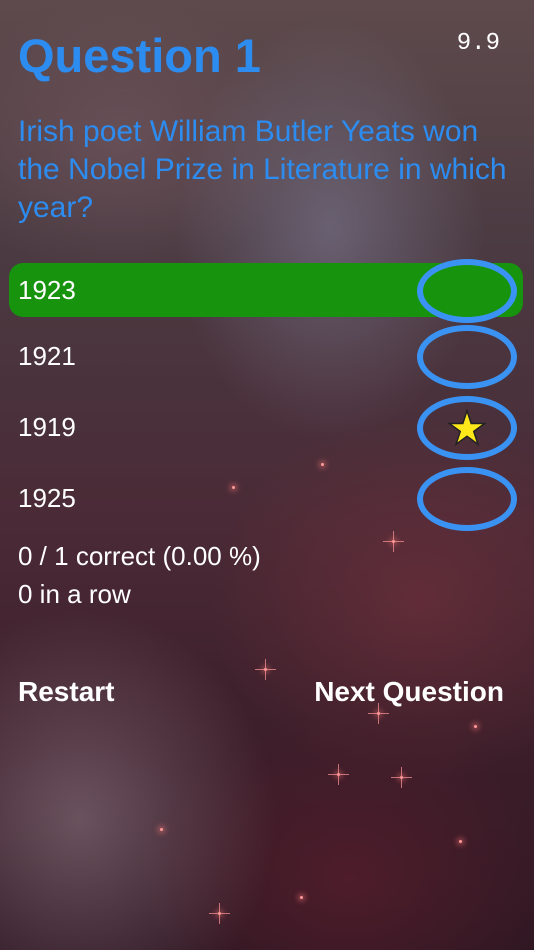  What do you see at coordinates (47, 290) in the screenshot?
I see `answer-label: 1923` at bounding box center [47, 290].